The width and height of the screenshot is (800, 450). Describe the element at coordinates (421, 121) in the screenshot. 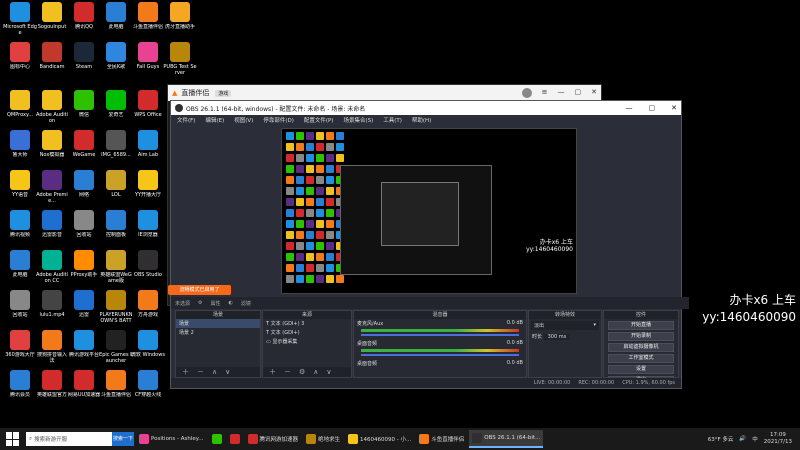

I see `menu-item: 帮助(H)` at that location.